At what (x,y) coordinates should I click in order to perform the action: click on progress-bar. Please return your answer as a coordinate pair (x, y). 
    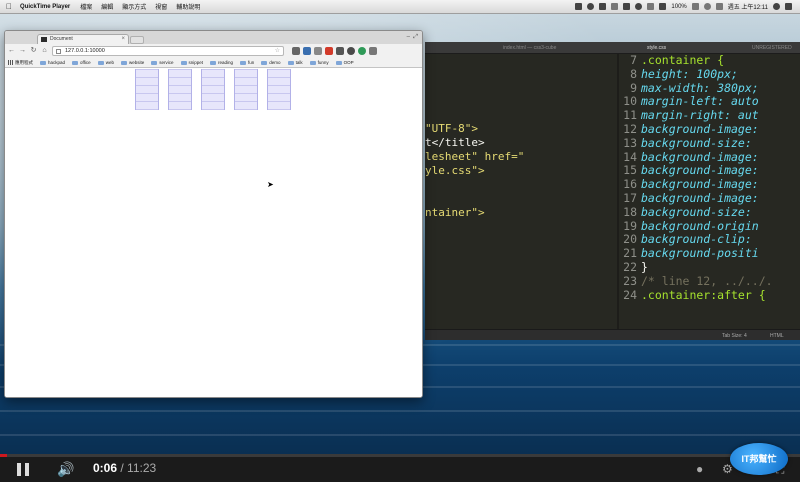
    Looking at the image, I should click on (400, 455).